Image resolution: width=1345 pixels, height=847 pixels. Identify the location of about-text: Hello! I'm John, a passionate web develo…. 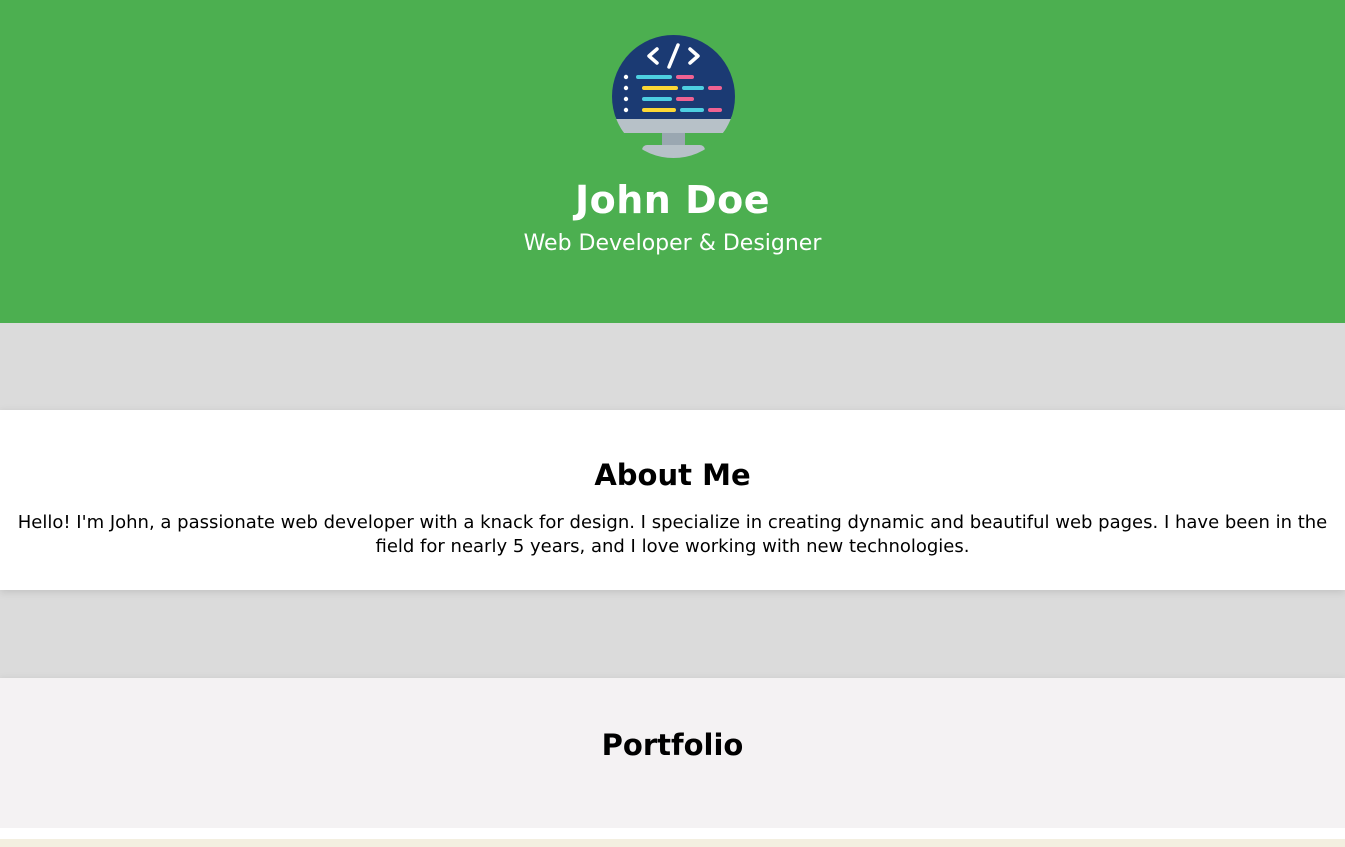
(672, 534).